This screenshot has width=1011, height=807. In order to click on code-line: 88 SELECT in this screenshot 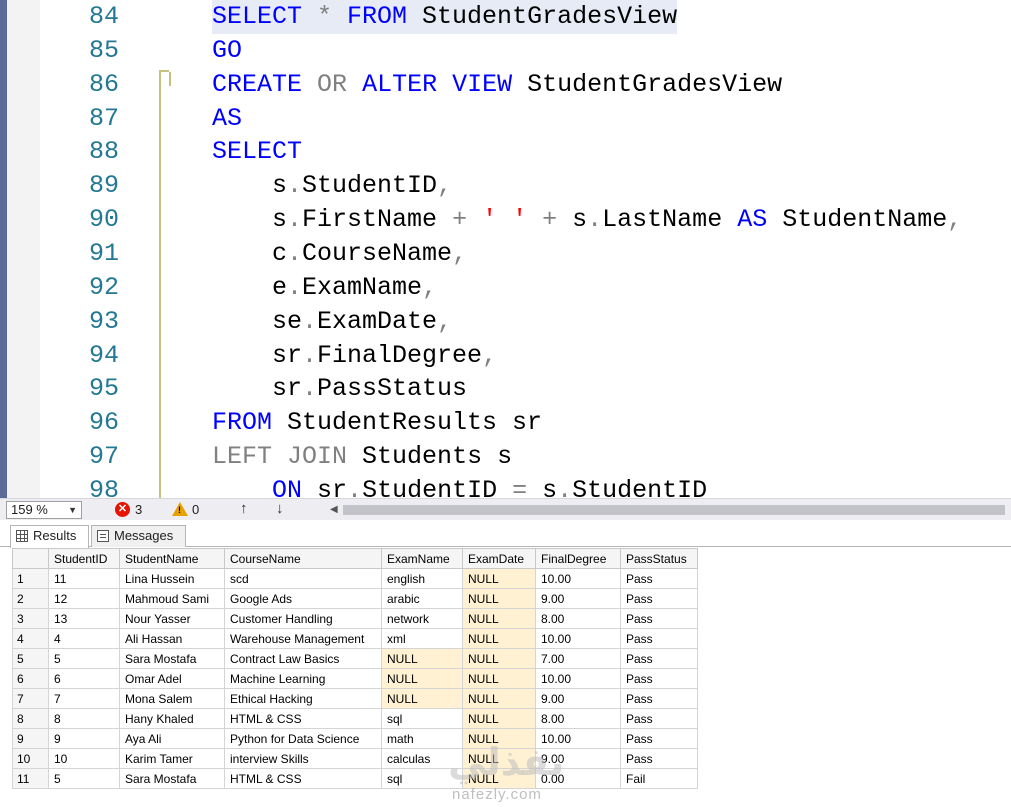, I will do `click(505, 152)`.